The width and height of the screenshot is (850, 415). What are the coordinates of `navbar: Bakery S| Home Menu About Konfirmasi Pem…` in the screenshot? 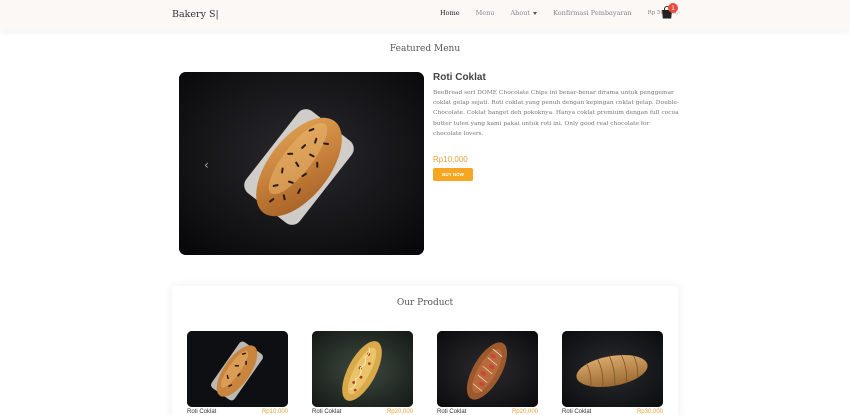 It's located at (425, 15).